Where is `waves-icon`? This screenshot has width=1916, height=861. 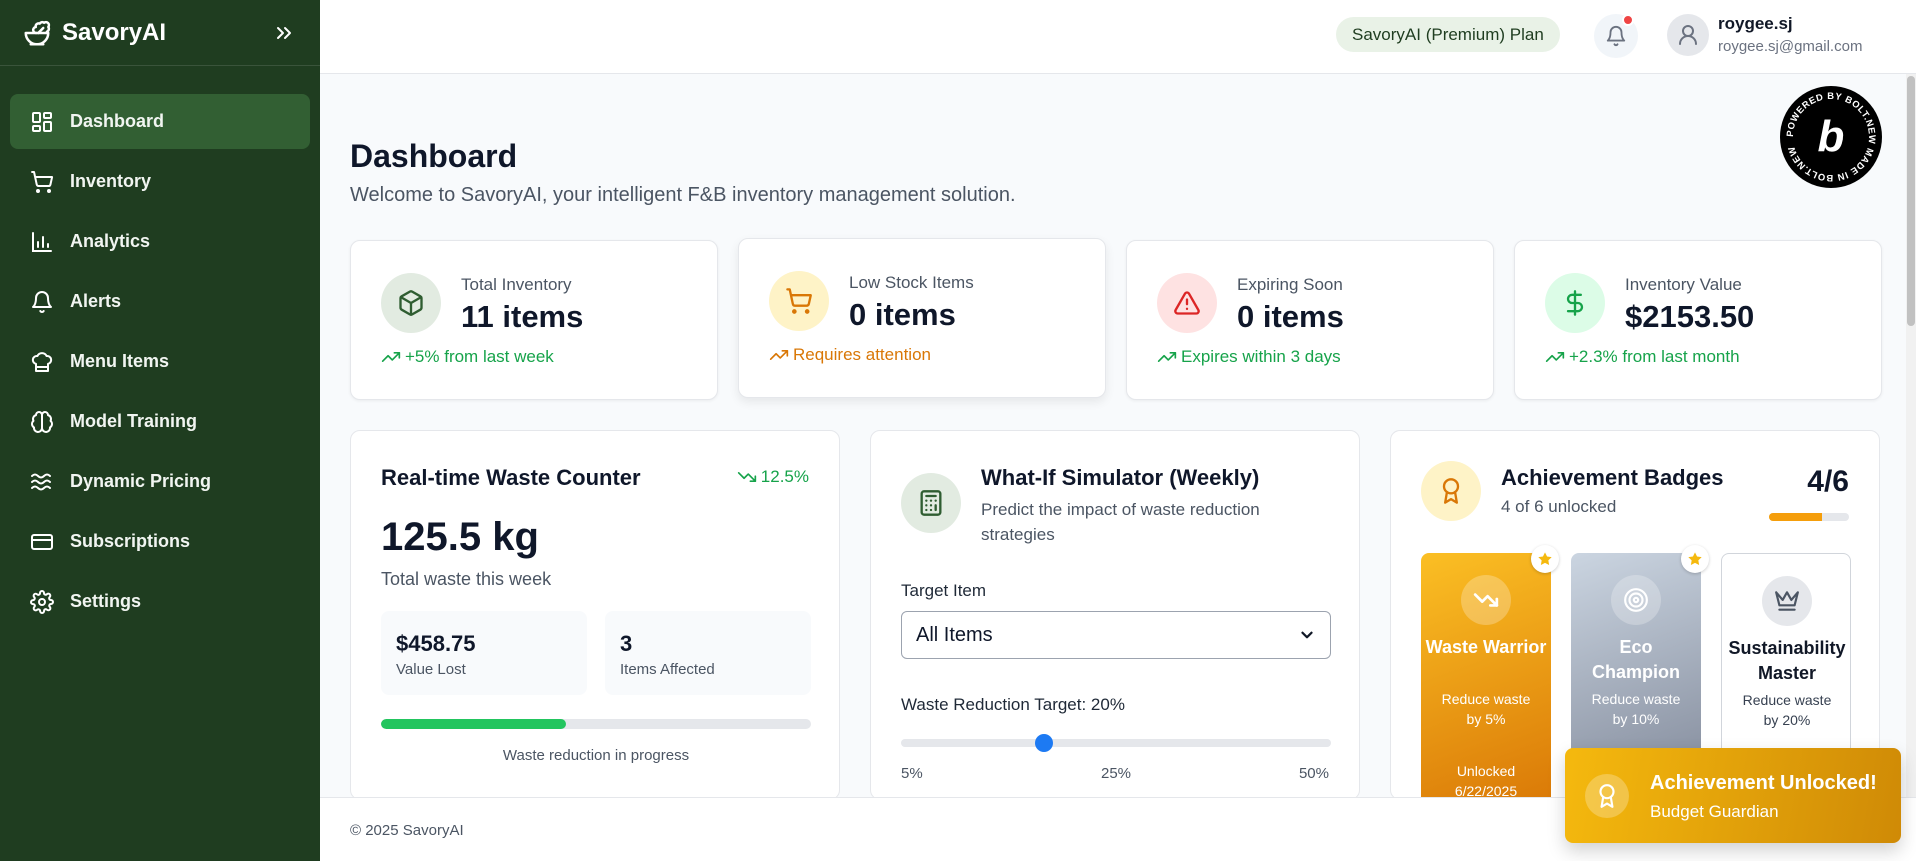 waves-icon is located at coordinates (41, 481).